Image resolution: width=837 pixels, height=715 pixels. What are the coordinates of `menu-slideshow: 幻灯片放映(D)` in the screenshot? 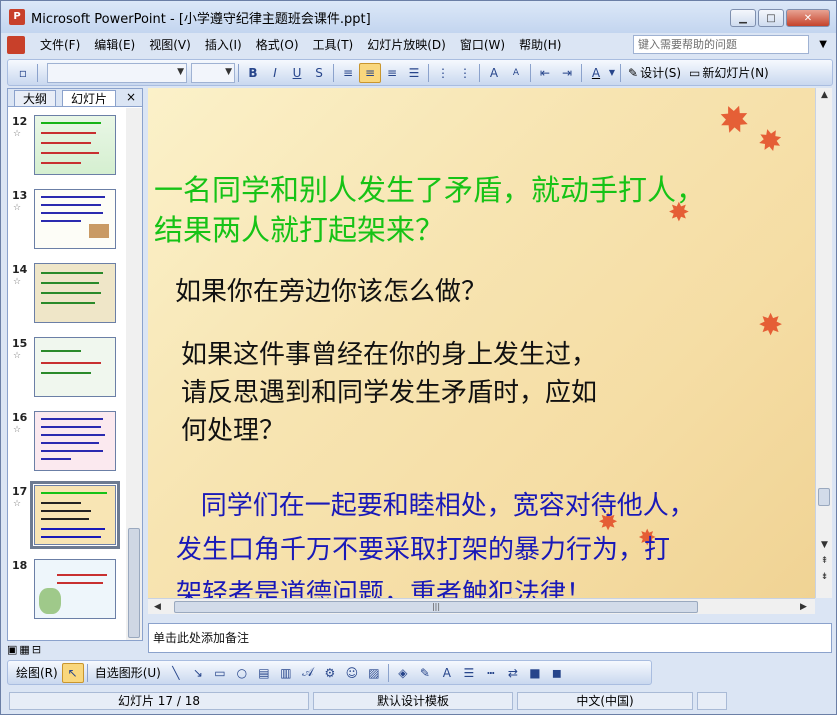 It's located at (406, 45).